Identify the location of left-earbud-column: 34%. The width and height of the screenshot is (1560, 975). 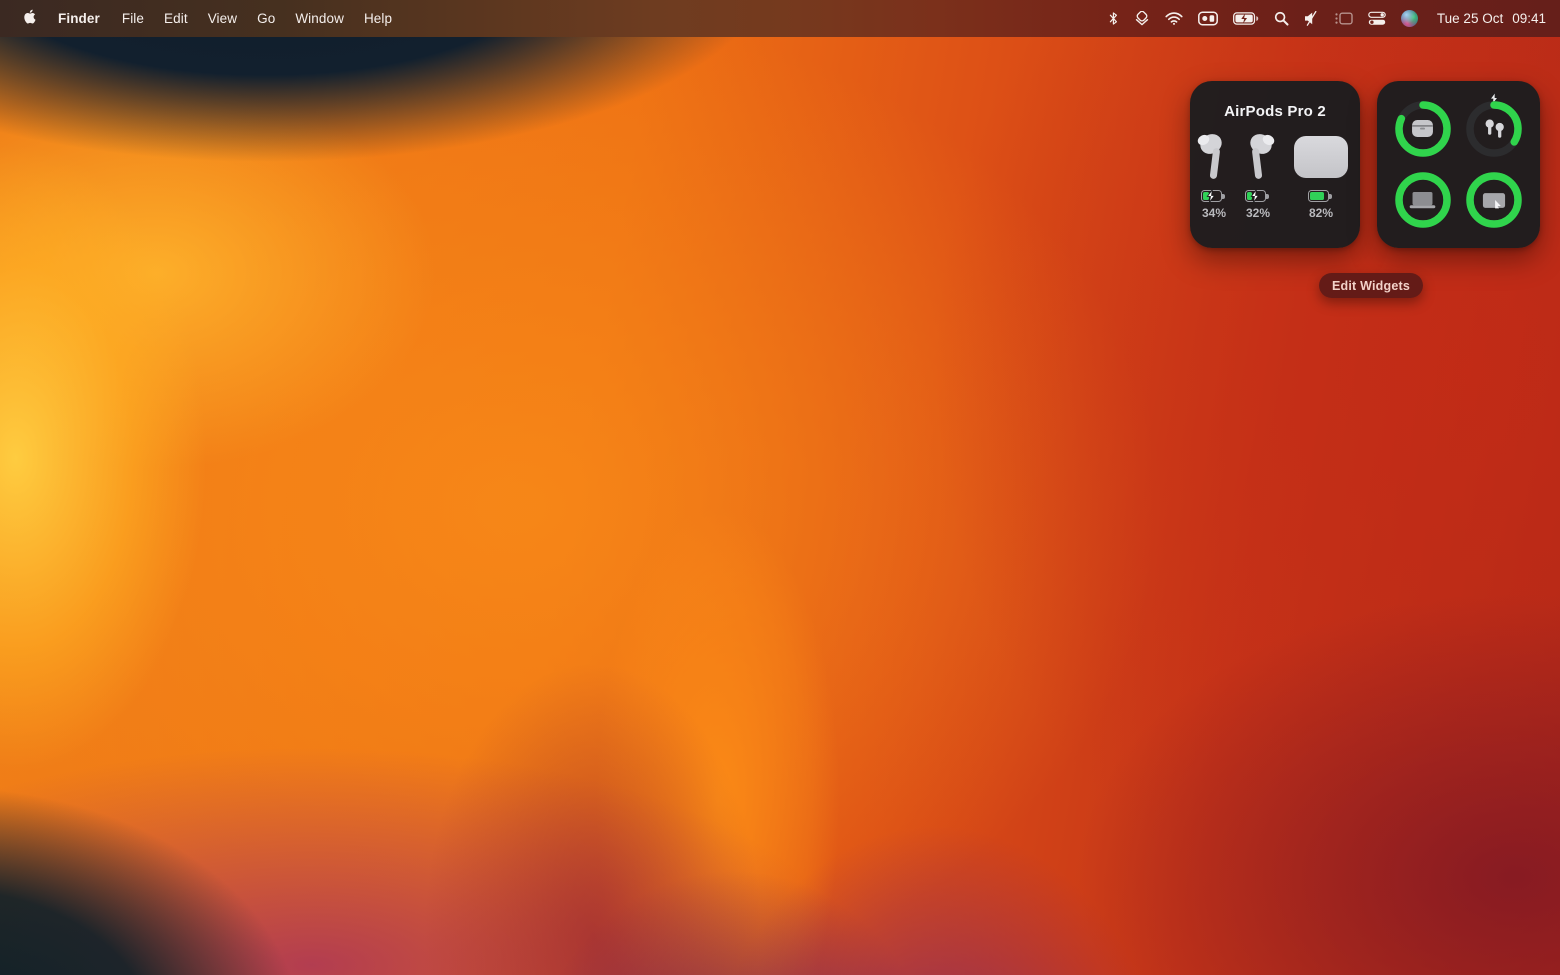
(1214, 173).